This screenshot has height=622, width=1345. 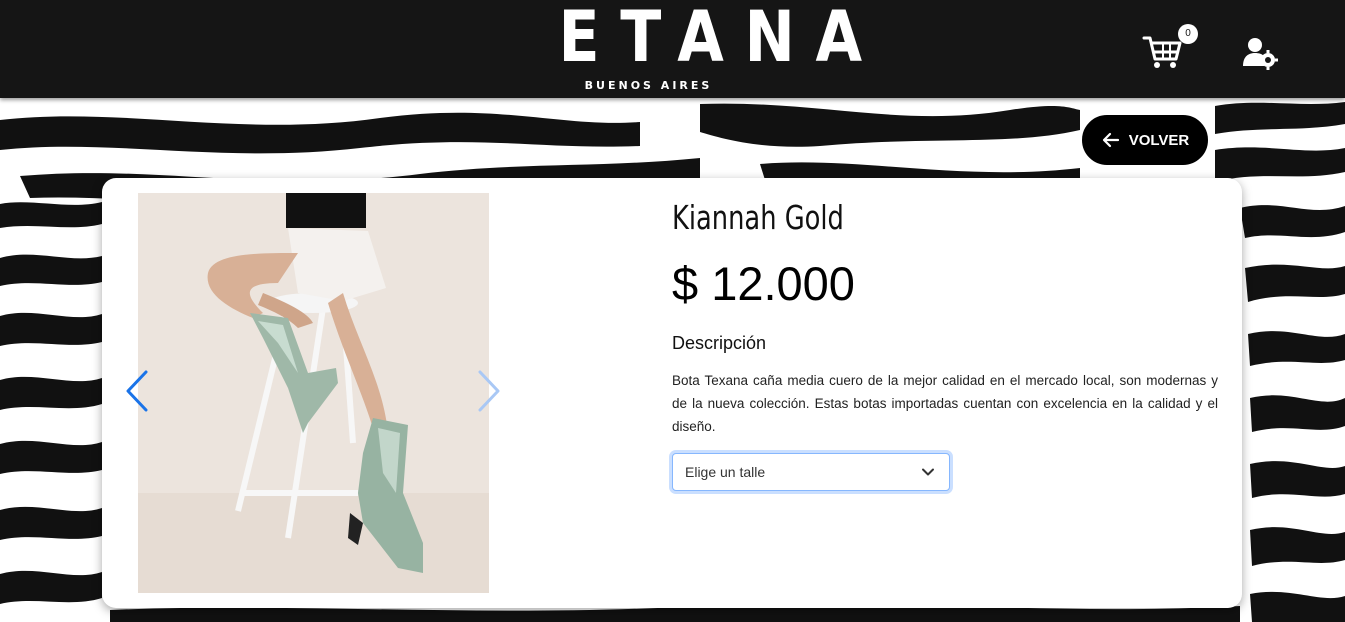 I want to click on chevron-right-icon, so click(x=489, y=391).